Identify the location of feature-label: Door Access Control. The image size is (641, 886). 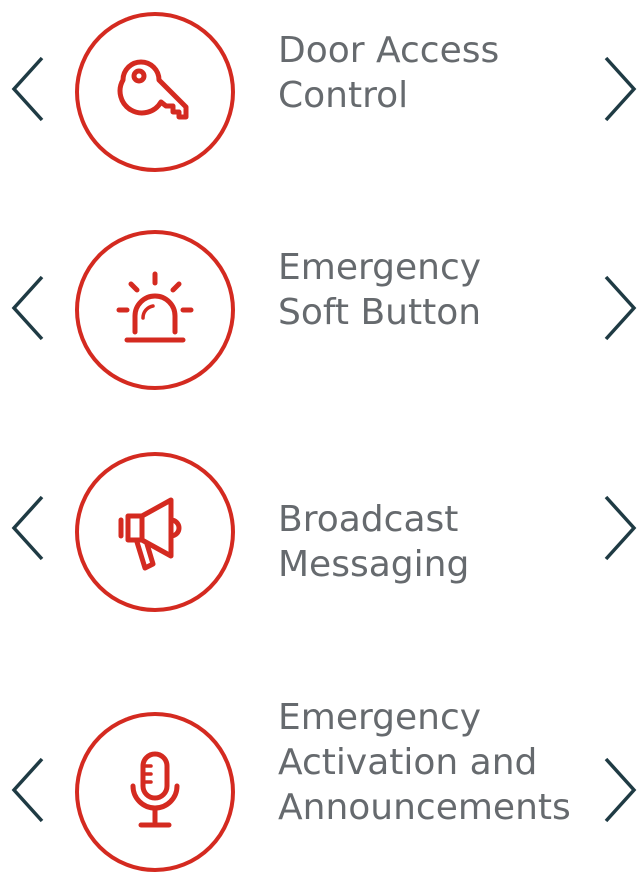
(388, 73).